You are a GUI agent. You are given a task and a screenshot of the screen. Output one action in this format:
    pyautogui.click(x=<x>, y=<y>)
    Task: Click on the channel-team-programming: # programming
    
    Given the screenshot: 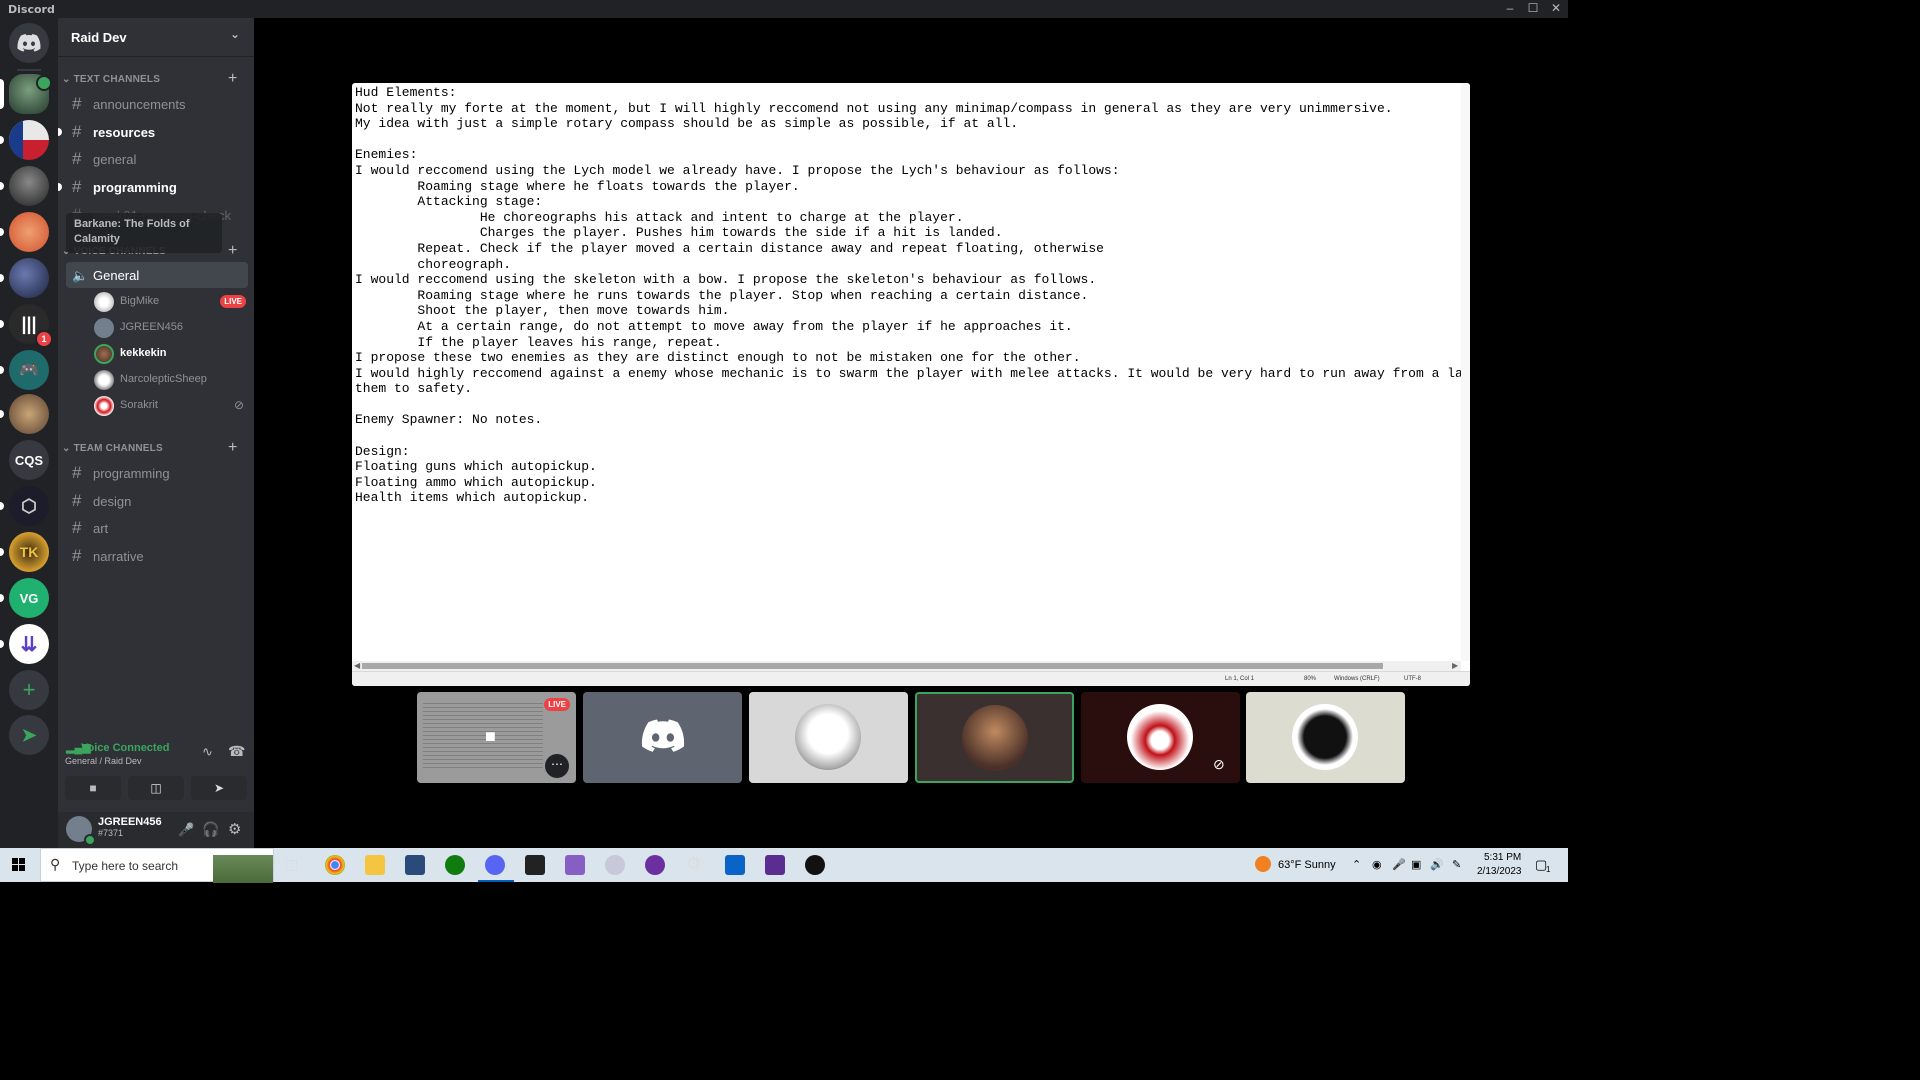 What is the action you would take?
    pyautogui.click(x=157, y=473)
    